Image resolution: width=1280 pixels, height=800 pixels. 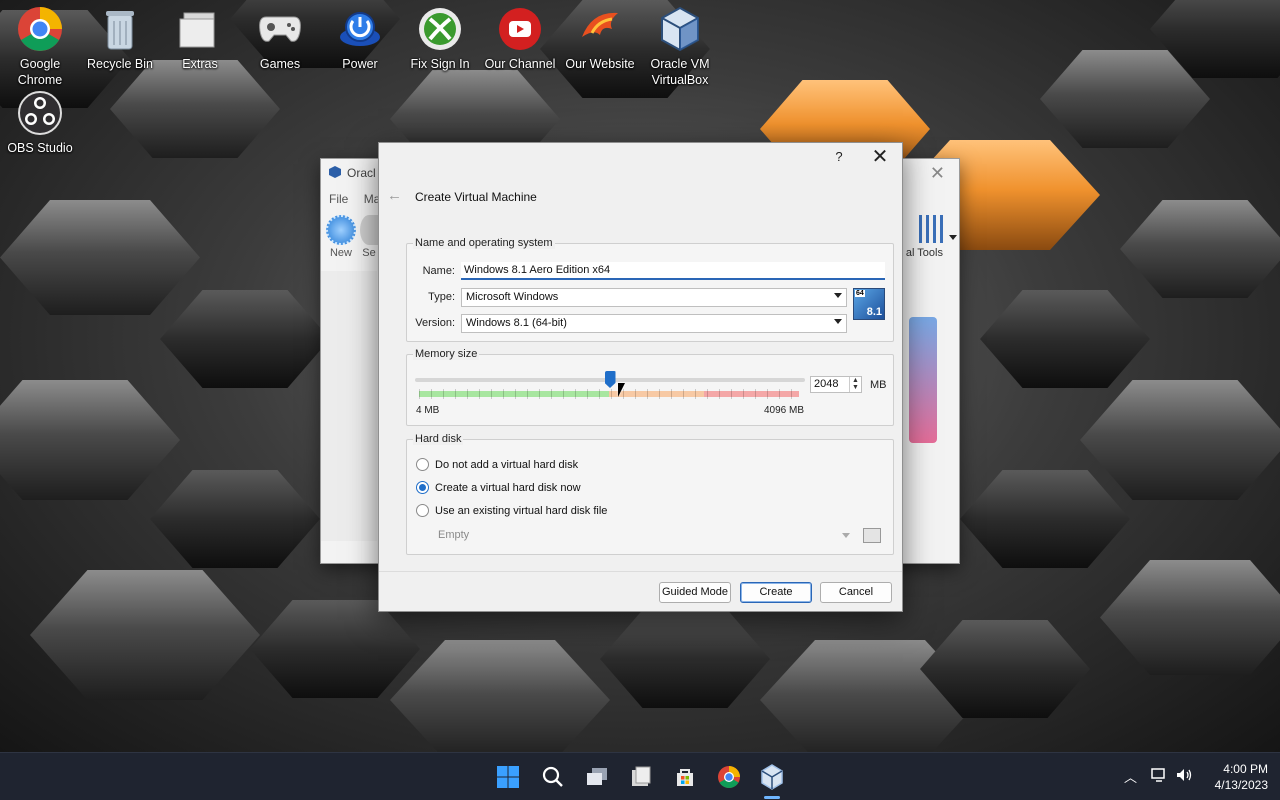 What do you see at coordinates (685, 777) in the screenshot?
I see `store-icon` at bounding box center [685, 777].